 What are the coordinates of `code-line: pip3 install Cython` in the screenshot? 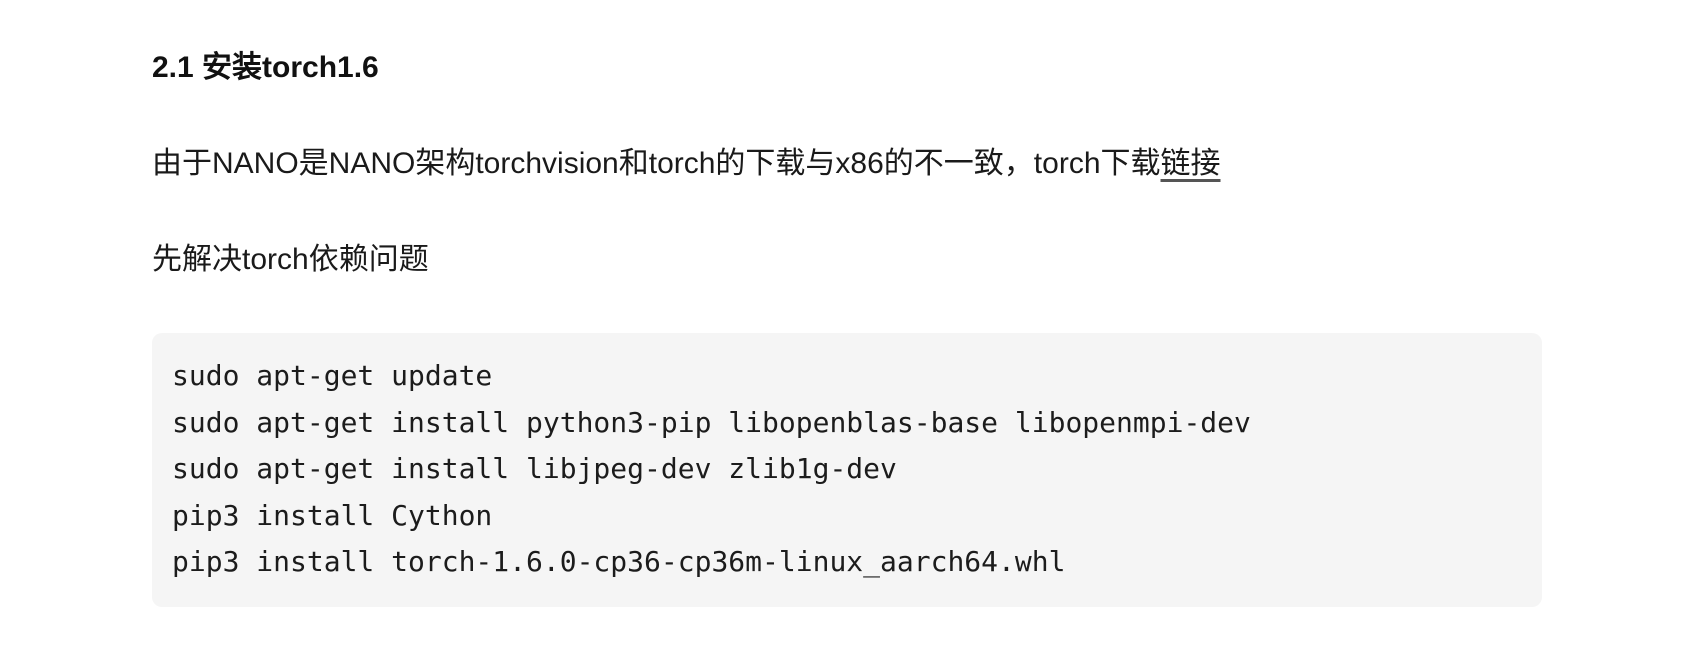 It's located at (332, 515).